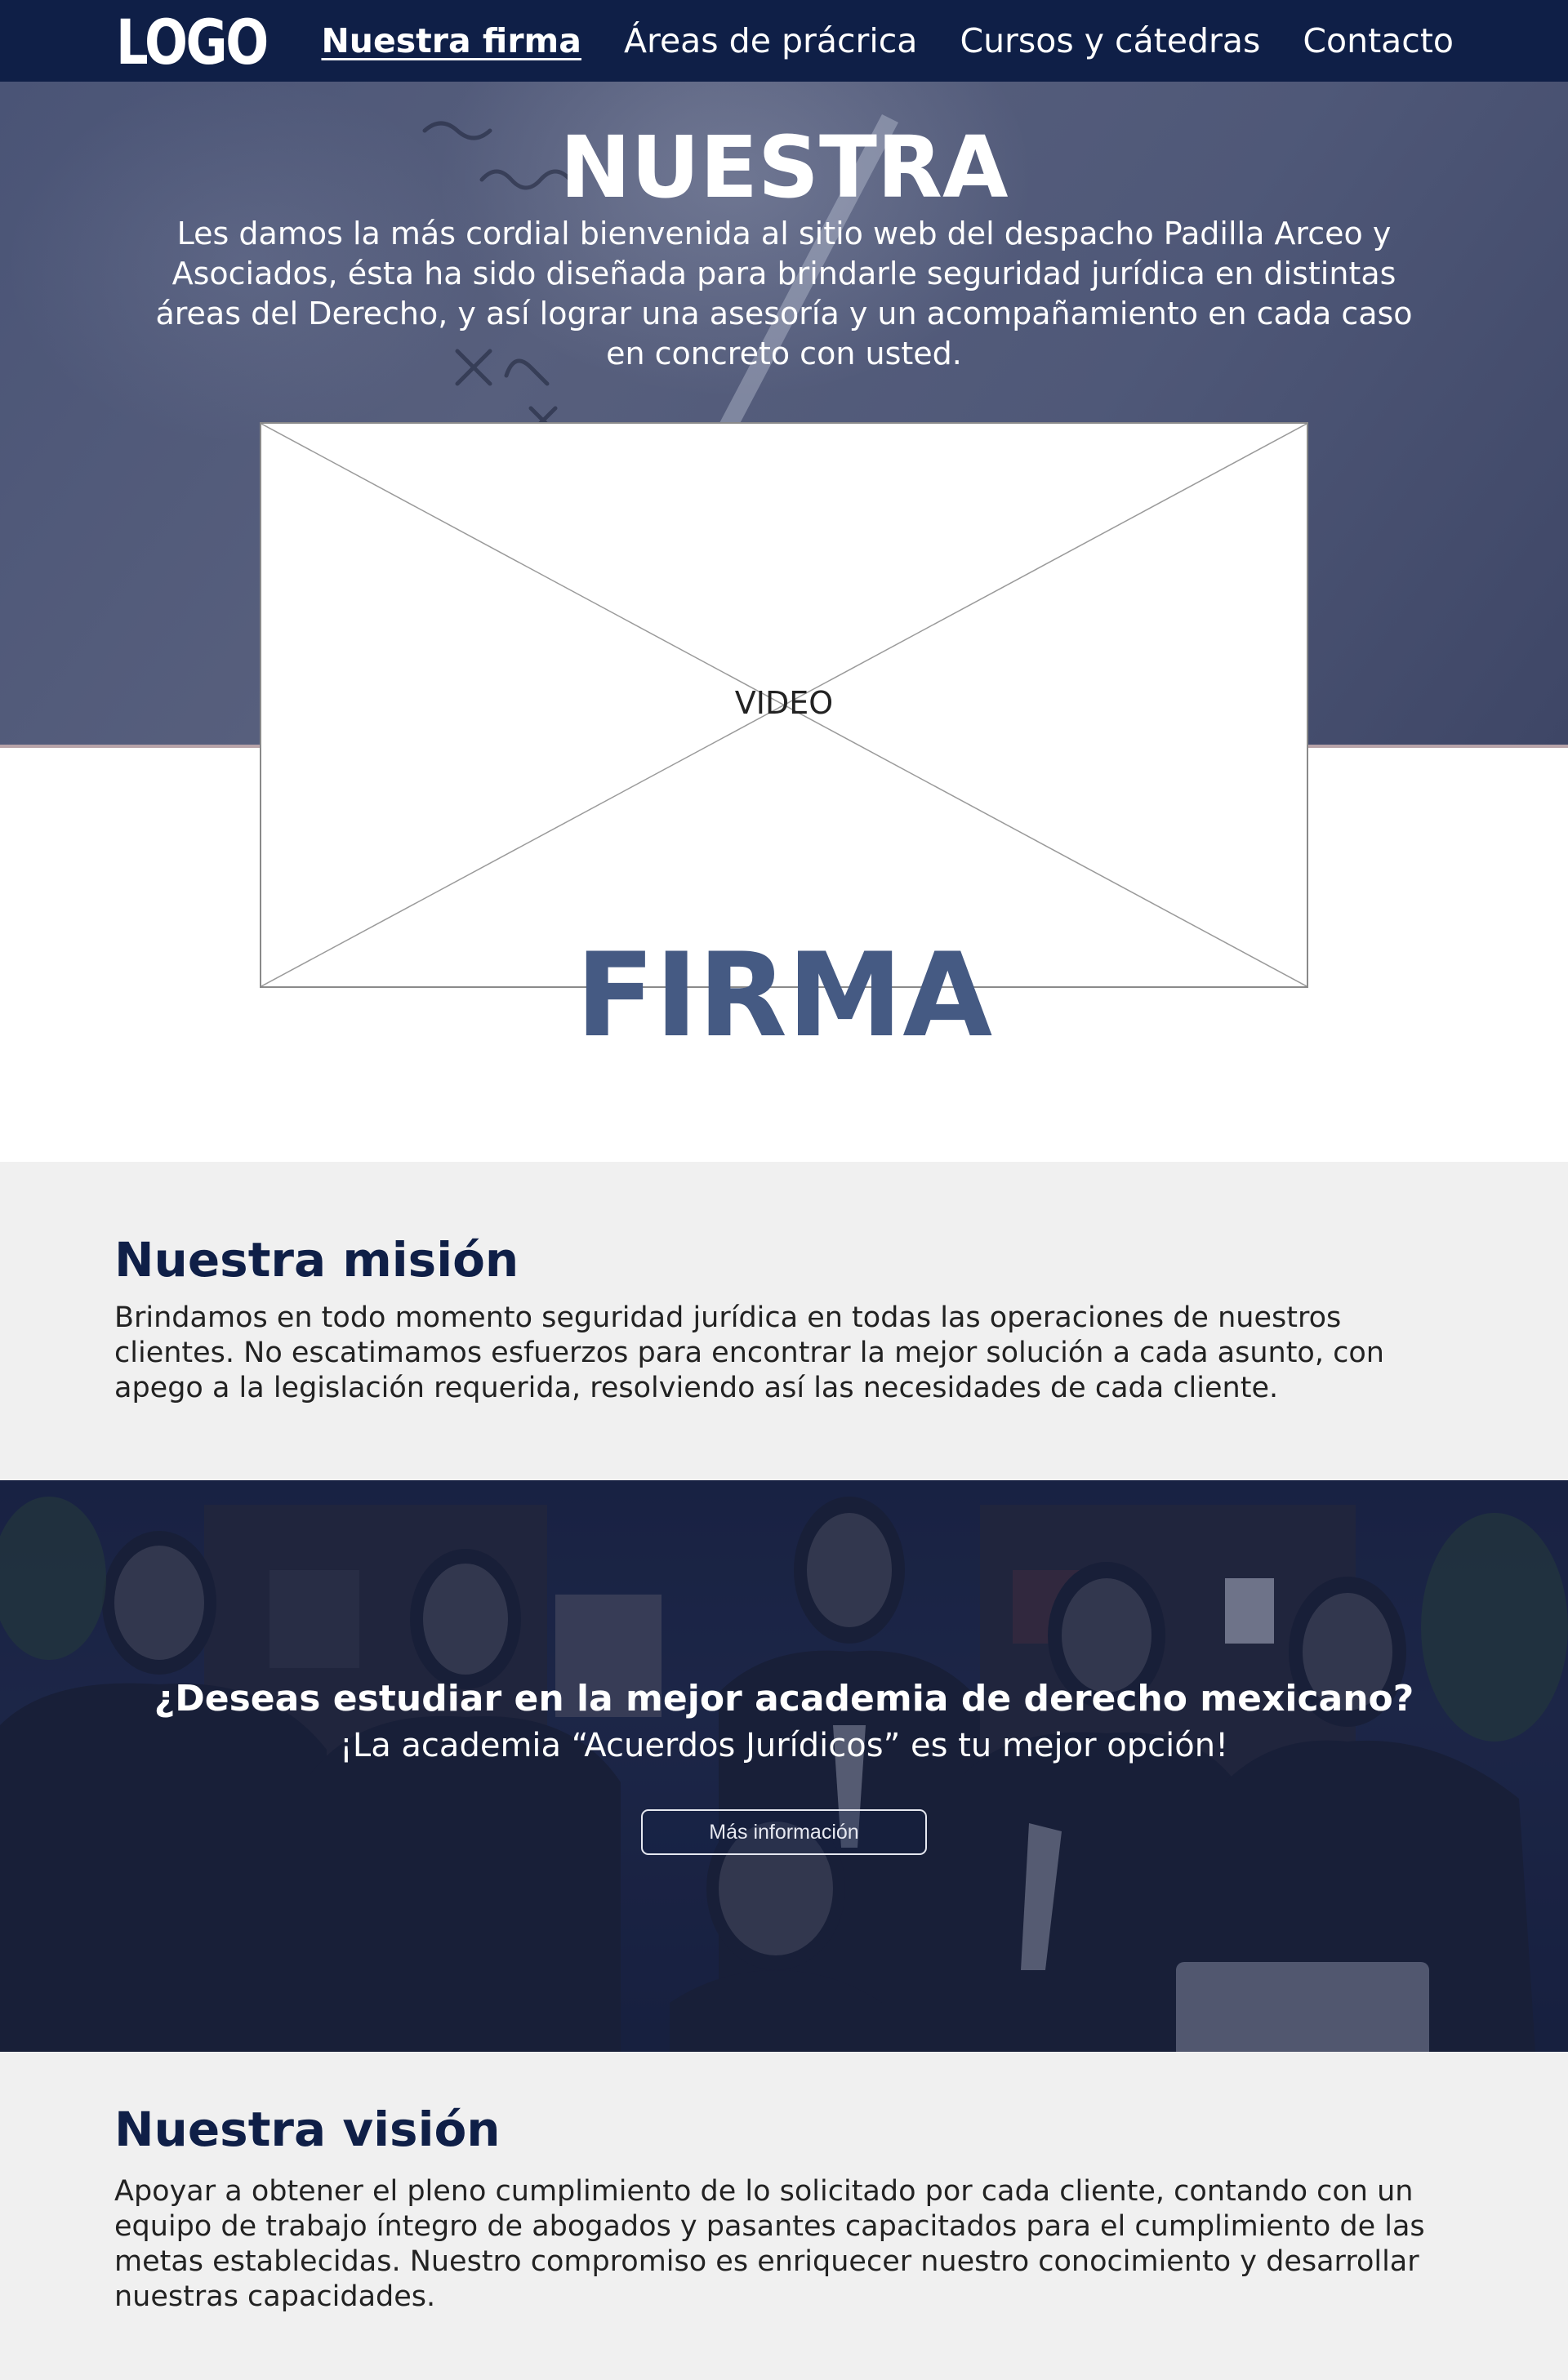 The height and width of the screenshot is (2380, 1568). What do you see at coordinates (1378, 40) in the screenshot?
I see `nav-link-contacto: Contacto` at bounding box center [1378, 40].